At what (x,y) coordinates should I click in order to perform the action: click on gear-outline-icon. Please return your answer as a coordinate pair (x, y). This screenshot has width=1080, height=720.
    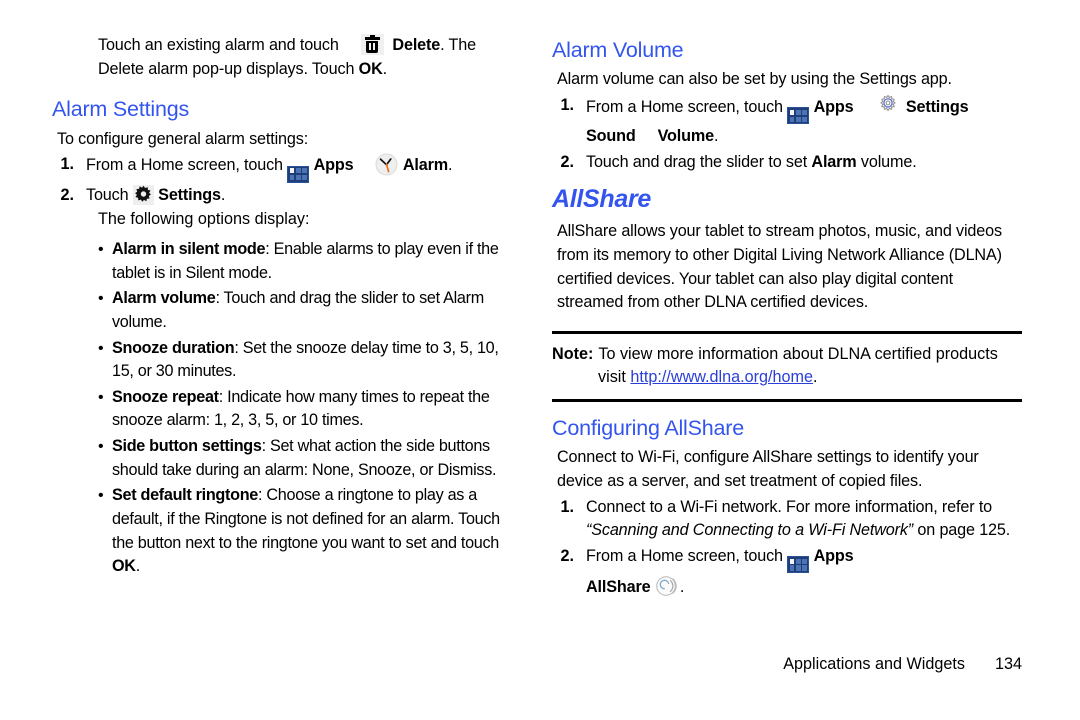
    Looking at the image, I should click on (888, 106).